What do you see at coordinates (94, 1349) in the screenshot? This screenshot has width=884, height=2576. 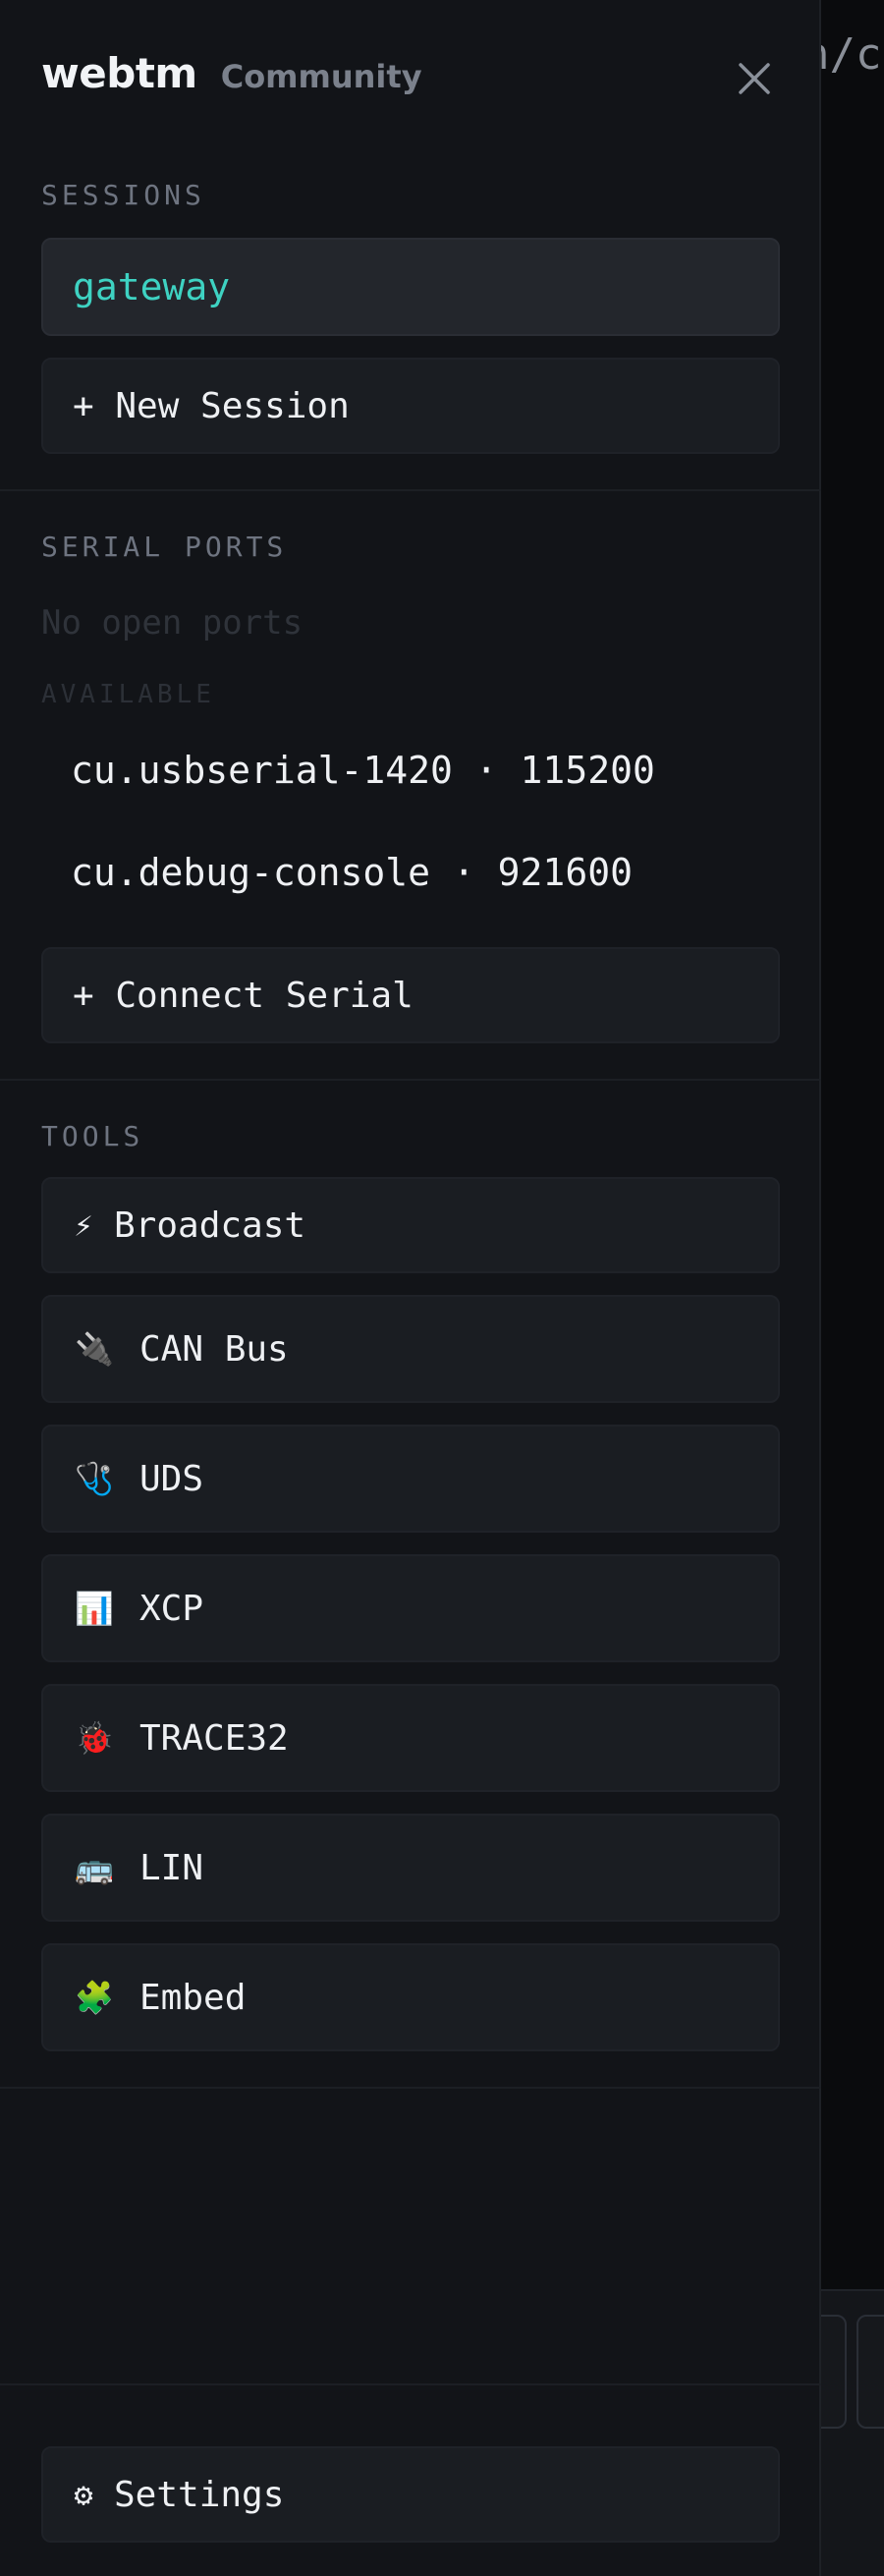 I see `plug-icon: 🔌` at bounding box center [94, 1349].